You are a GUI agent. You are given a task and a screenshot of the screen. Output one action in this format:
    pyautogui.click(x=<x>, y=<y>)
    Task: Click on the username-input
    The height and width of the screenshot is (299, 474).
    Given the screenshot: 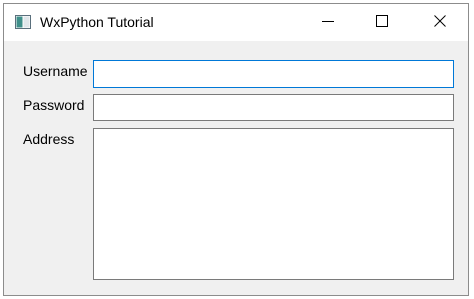 What is the action you would take?
    pyautogui.click(x=273, y=74)
    